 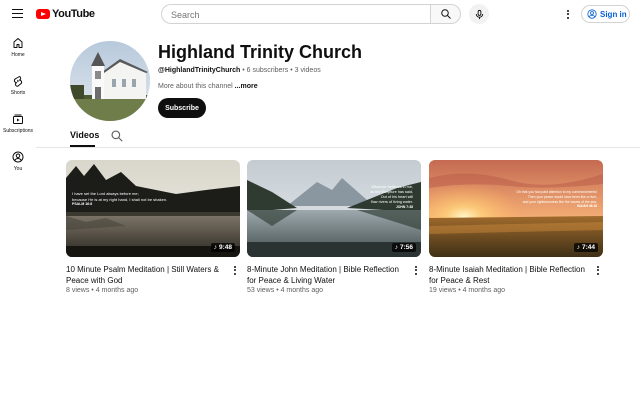 I want to click on search-button, so click(x=445, y=14).